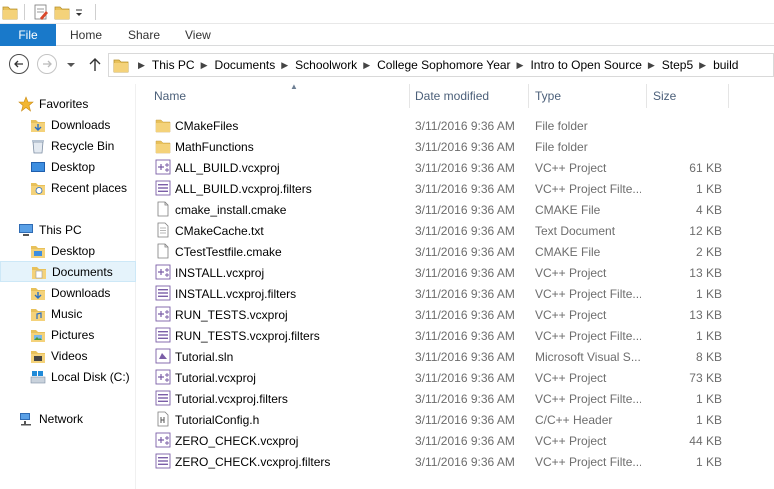 The width and height of the screenshot is (774, 489). What do you see at coordinates (705, 272) in the screenshot?
I see `file-size: 13 KB` at bounding box center [705, 272].